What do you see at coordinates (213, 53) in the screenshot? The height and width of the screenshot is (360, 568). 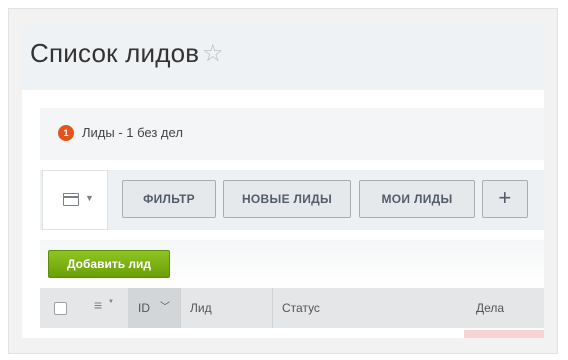 I see `star-icon: ☆` at bounding box center [213, 53].